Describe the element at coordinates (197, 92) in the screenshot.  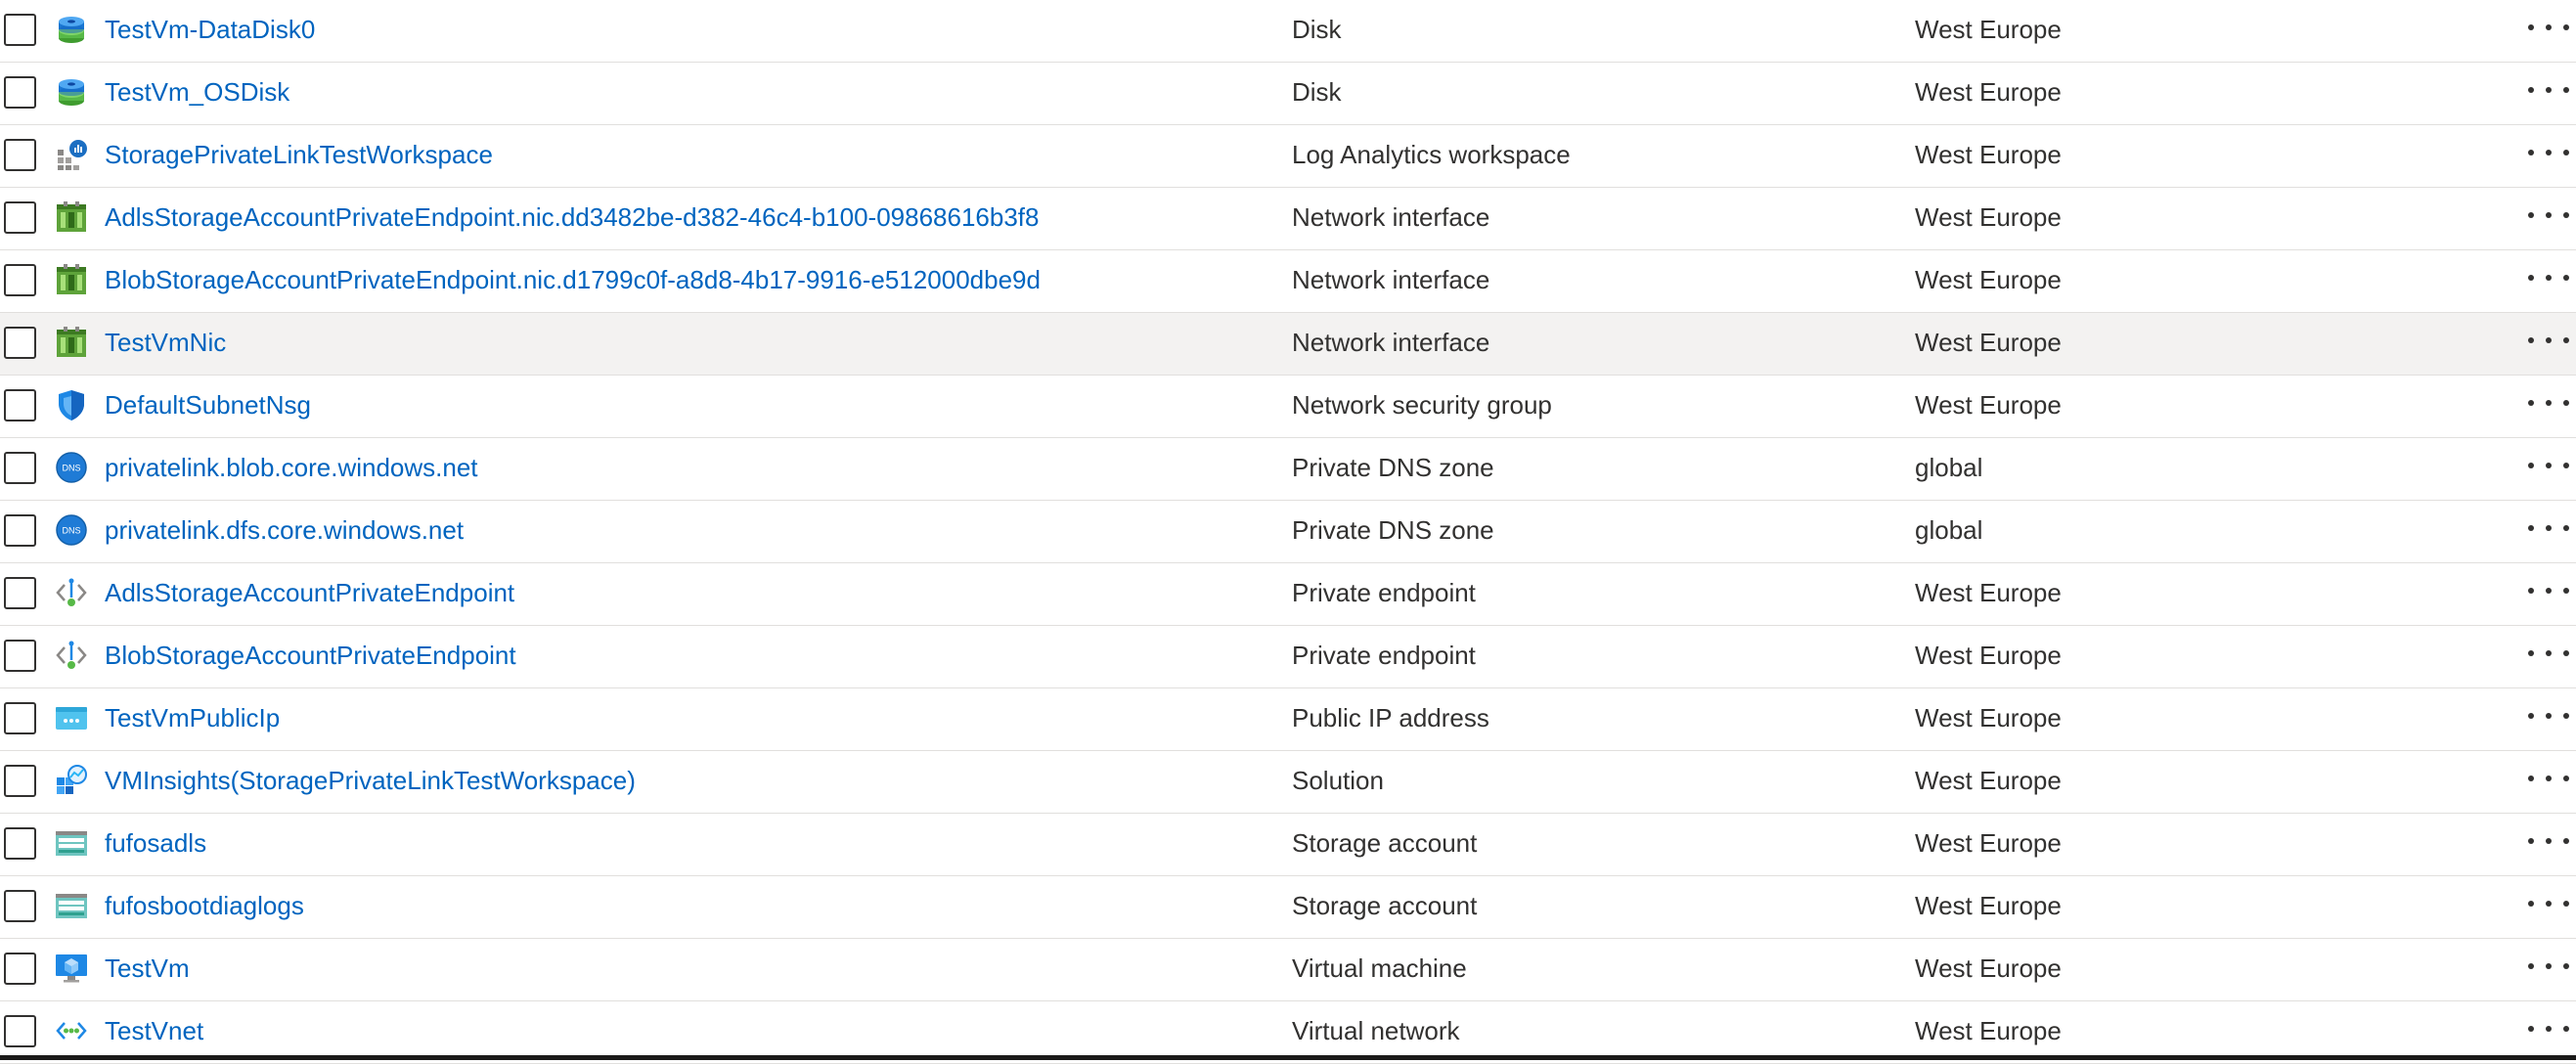
I see `resource-name-link: TestVm_OSDisk` at that location.